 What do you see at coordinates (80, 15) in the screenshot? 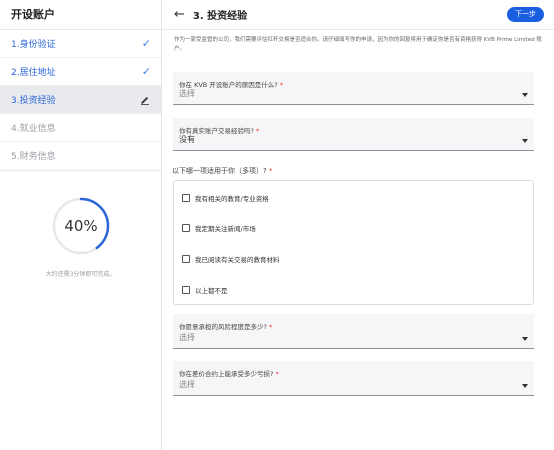
I see `sidebar-title: 开设账户` at bounding box center [80, 15].